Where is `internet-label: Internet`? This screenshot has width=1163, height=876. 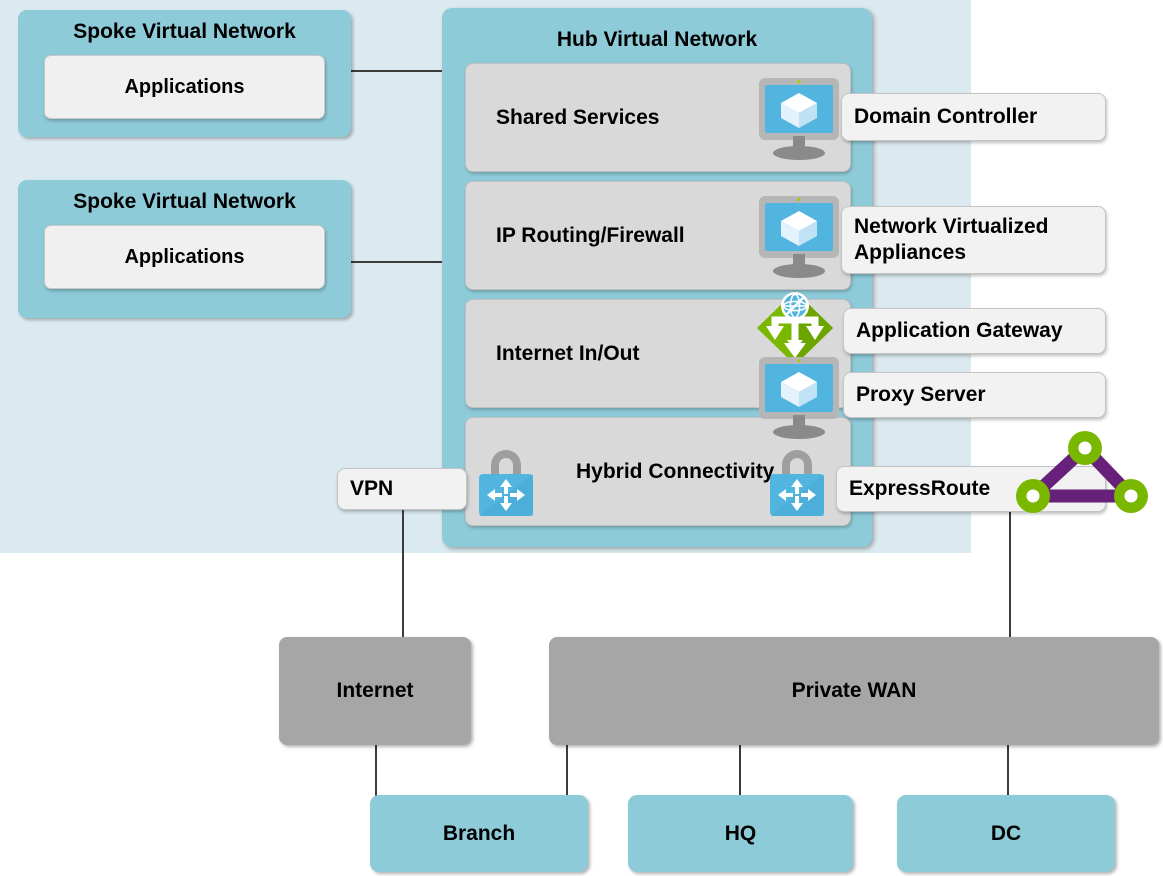
internet-label: Internet is located at coordinates (375, 690).